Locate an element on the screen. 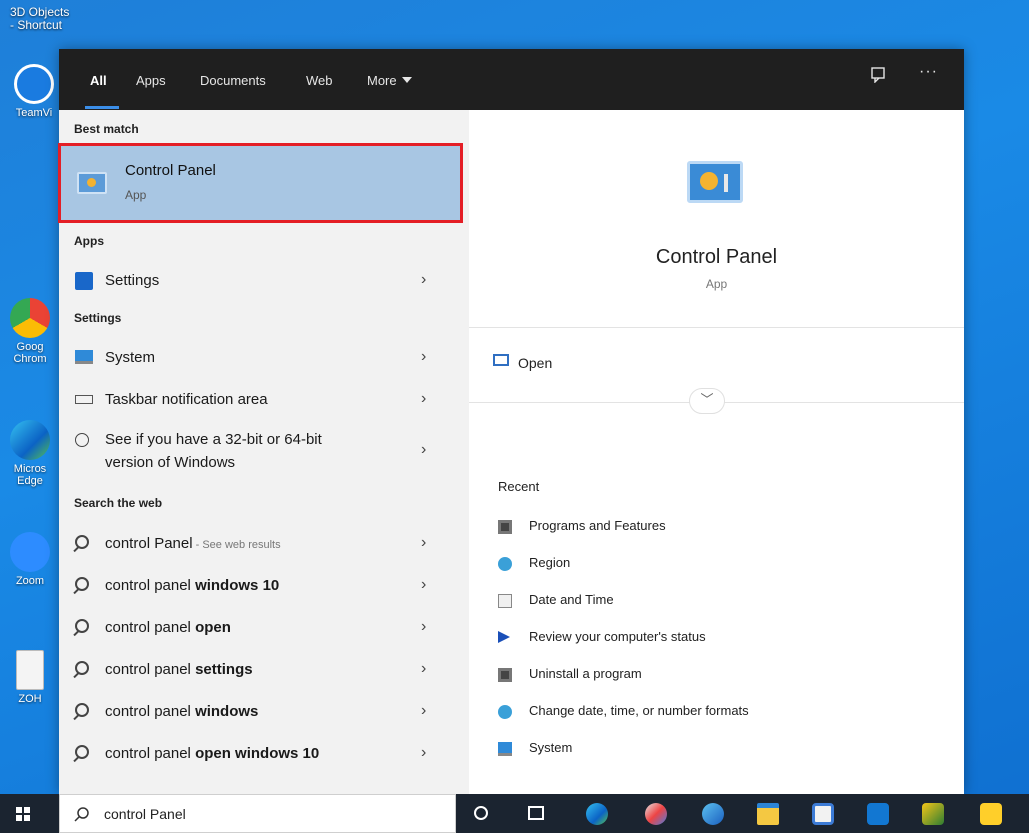 The height and width of the screenshot is (833, 1029). tab-apps: Apps is located at coordinates (151, 80).